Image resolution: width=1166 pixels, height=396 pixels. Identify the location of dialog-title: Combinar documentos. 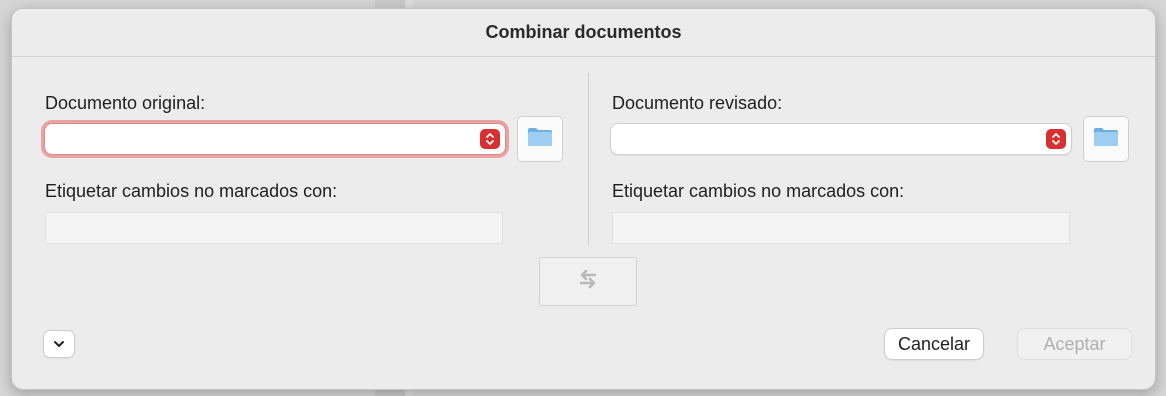
(583, 32).